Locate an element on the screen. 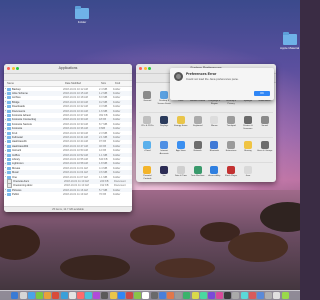 The height and width of the screenshot is (300, 320). pref-pane: CDs & DVDs is located at coordinates (147, 126).